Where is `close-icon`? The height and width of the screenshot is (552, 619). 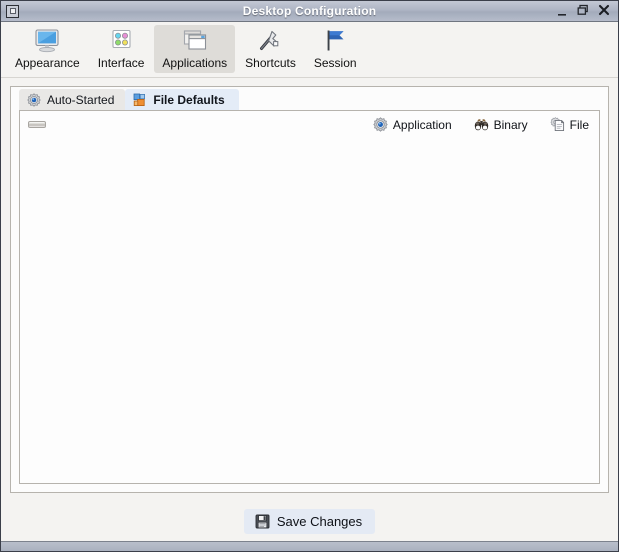 close-icon is located at coordinates (604, 11).